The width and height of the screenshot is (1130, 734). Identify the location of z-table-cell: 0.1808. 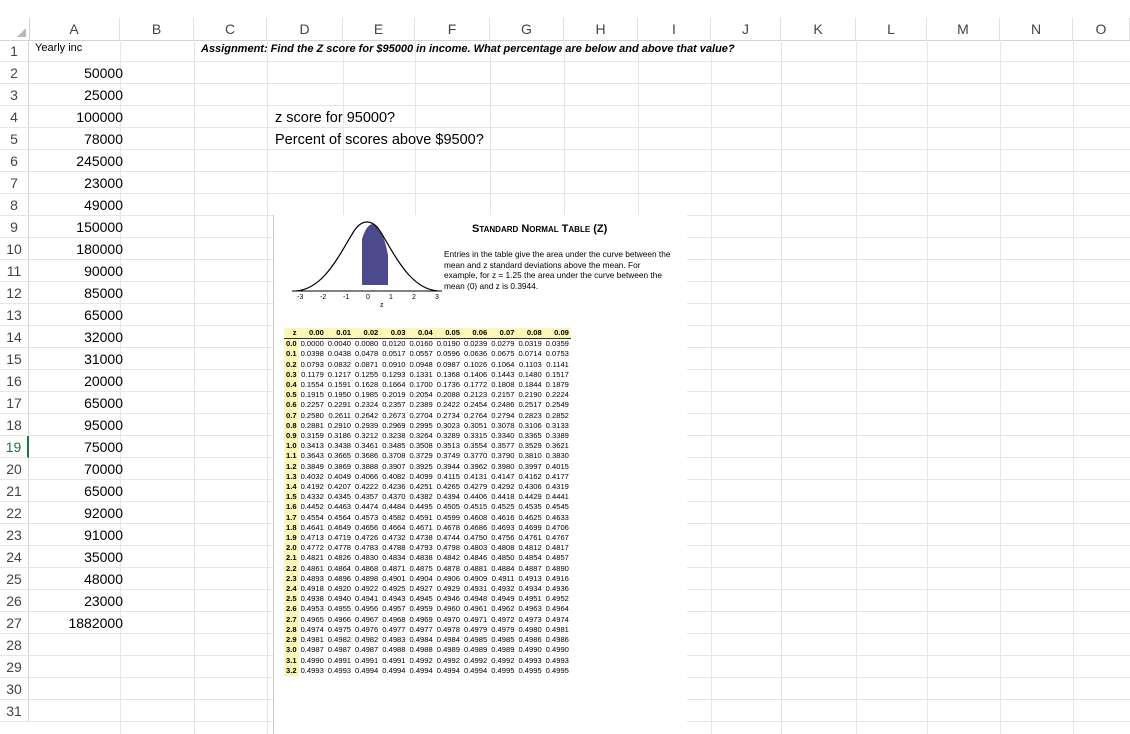
(503, 385).